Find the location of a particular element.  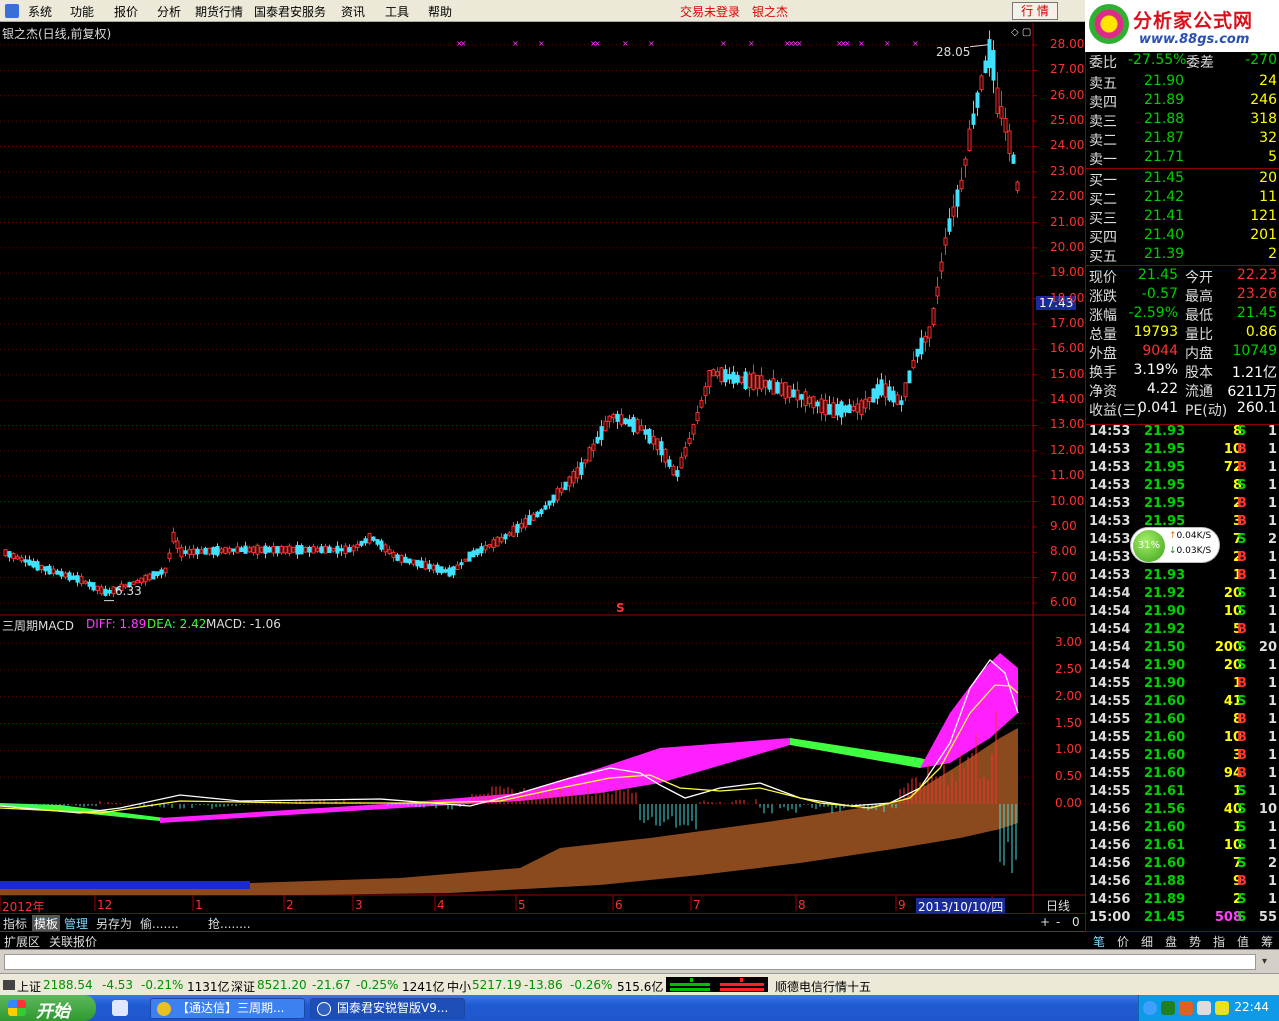

tab-save-as: 另存为 is located at coordinates (114, 923).